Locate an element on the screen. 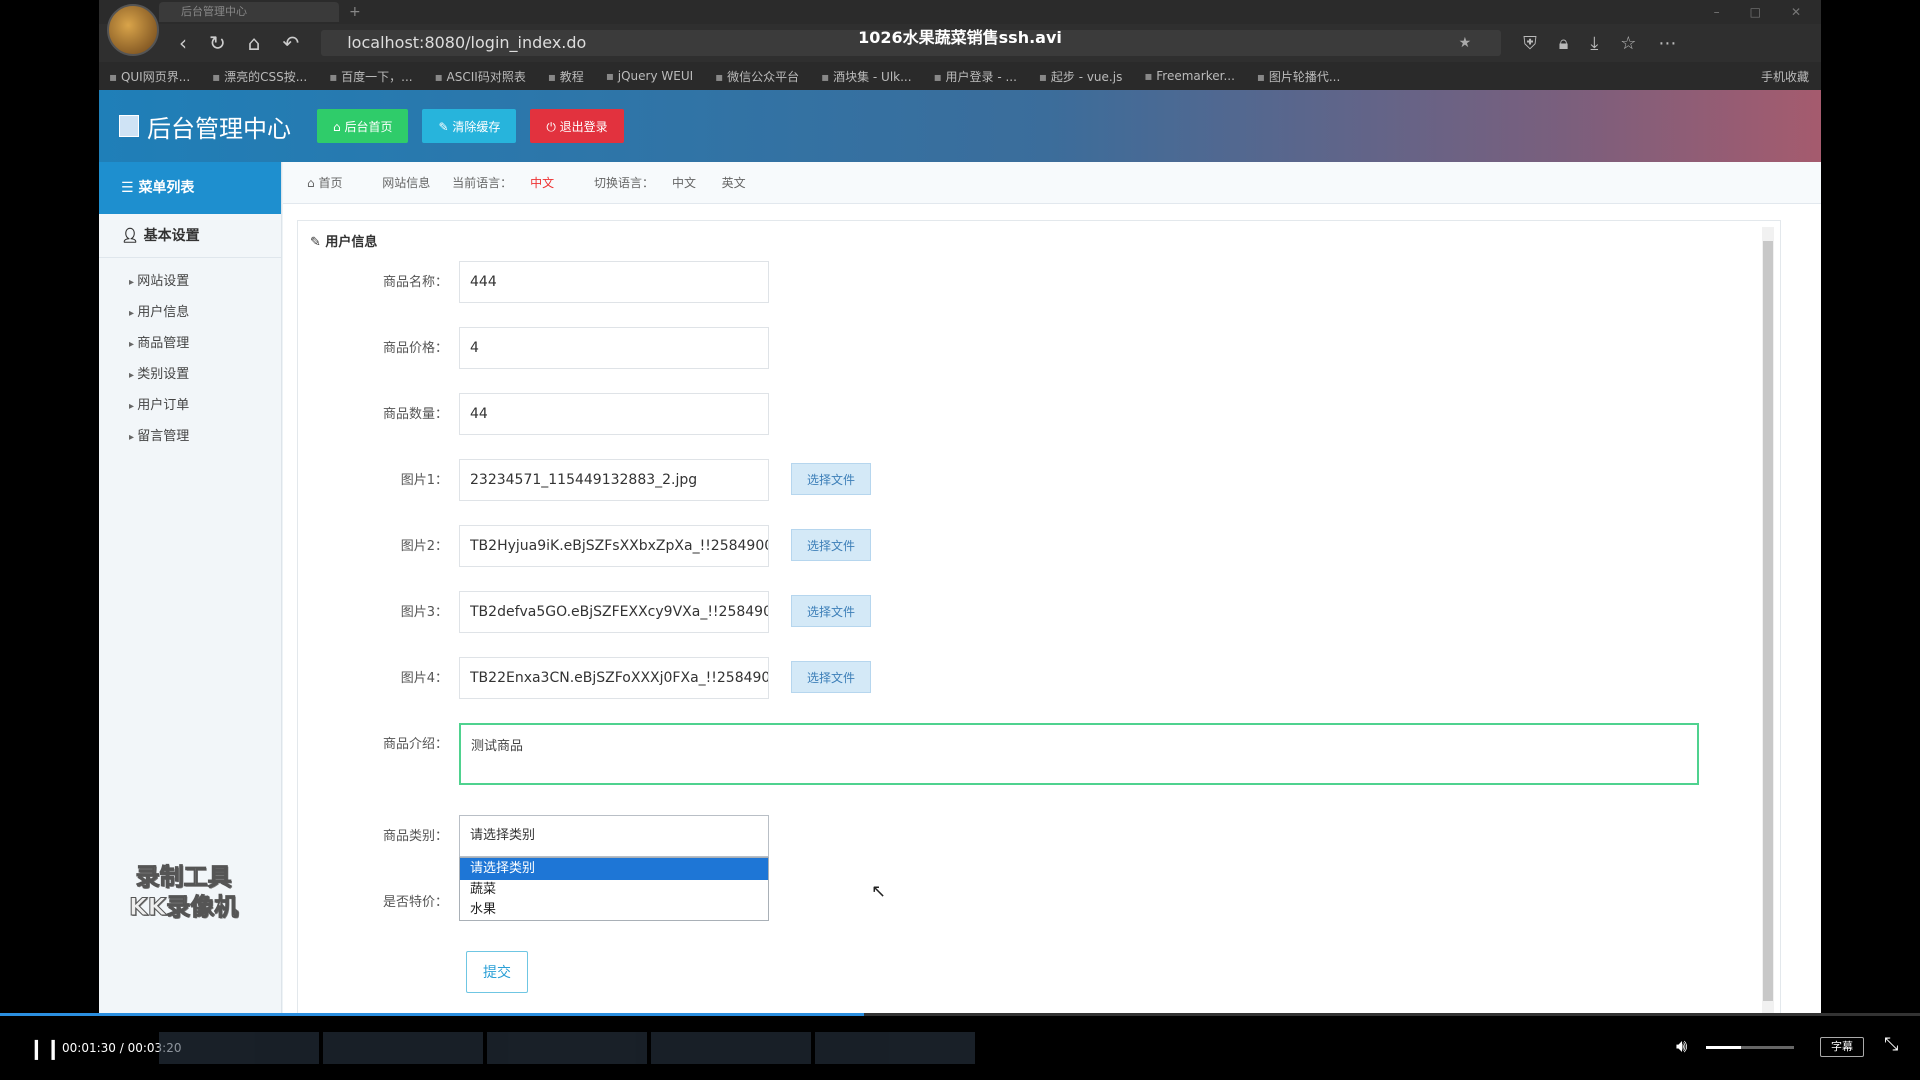 Image resolution: width=1920 pixels, height=1080 pixels. mobile-bookmarks: 手机收藏 is located at coordinates (1791, 76).